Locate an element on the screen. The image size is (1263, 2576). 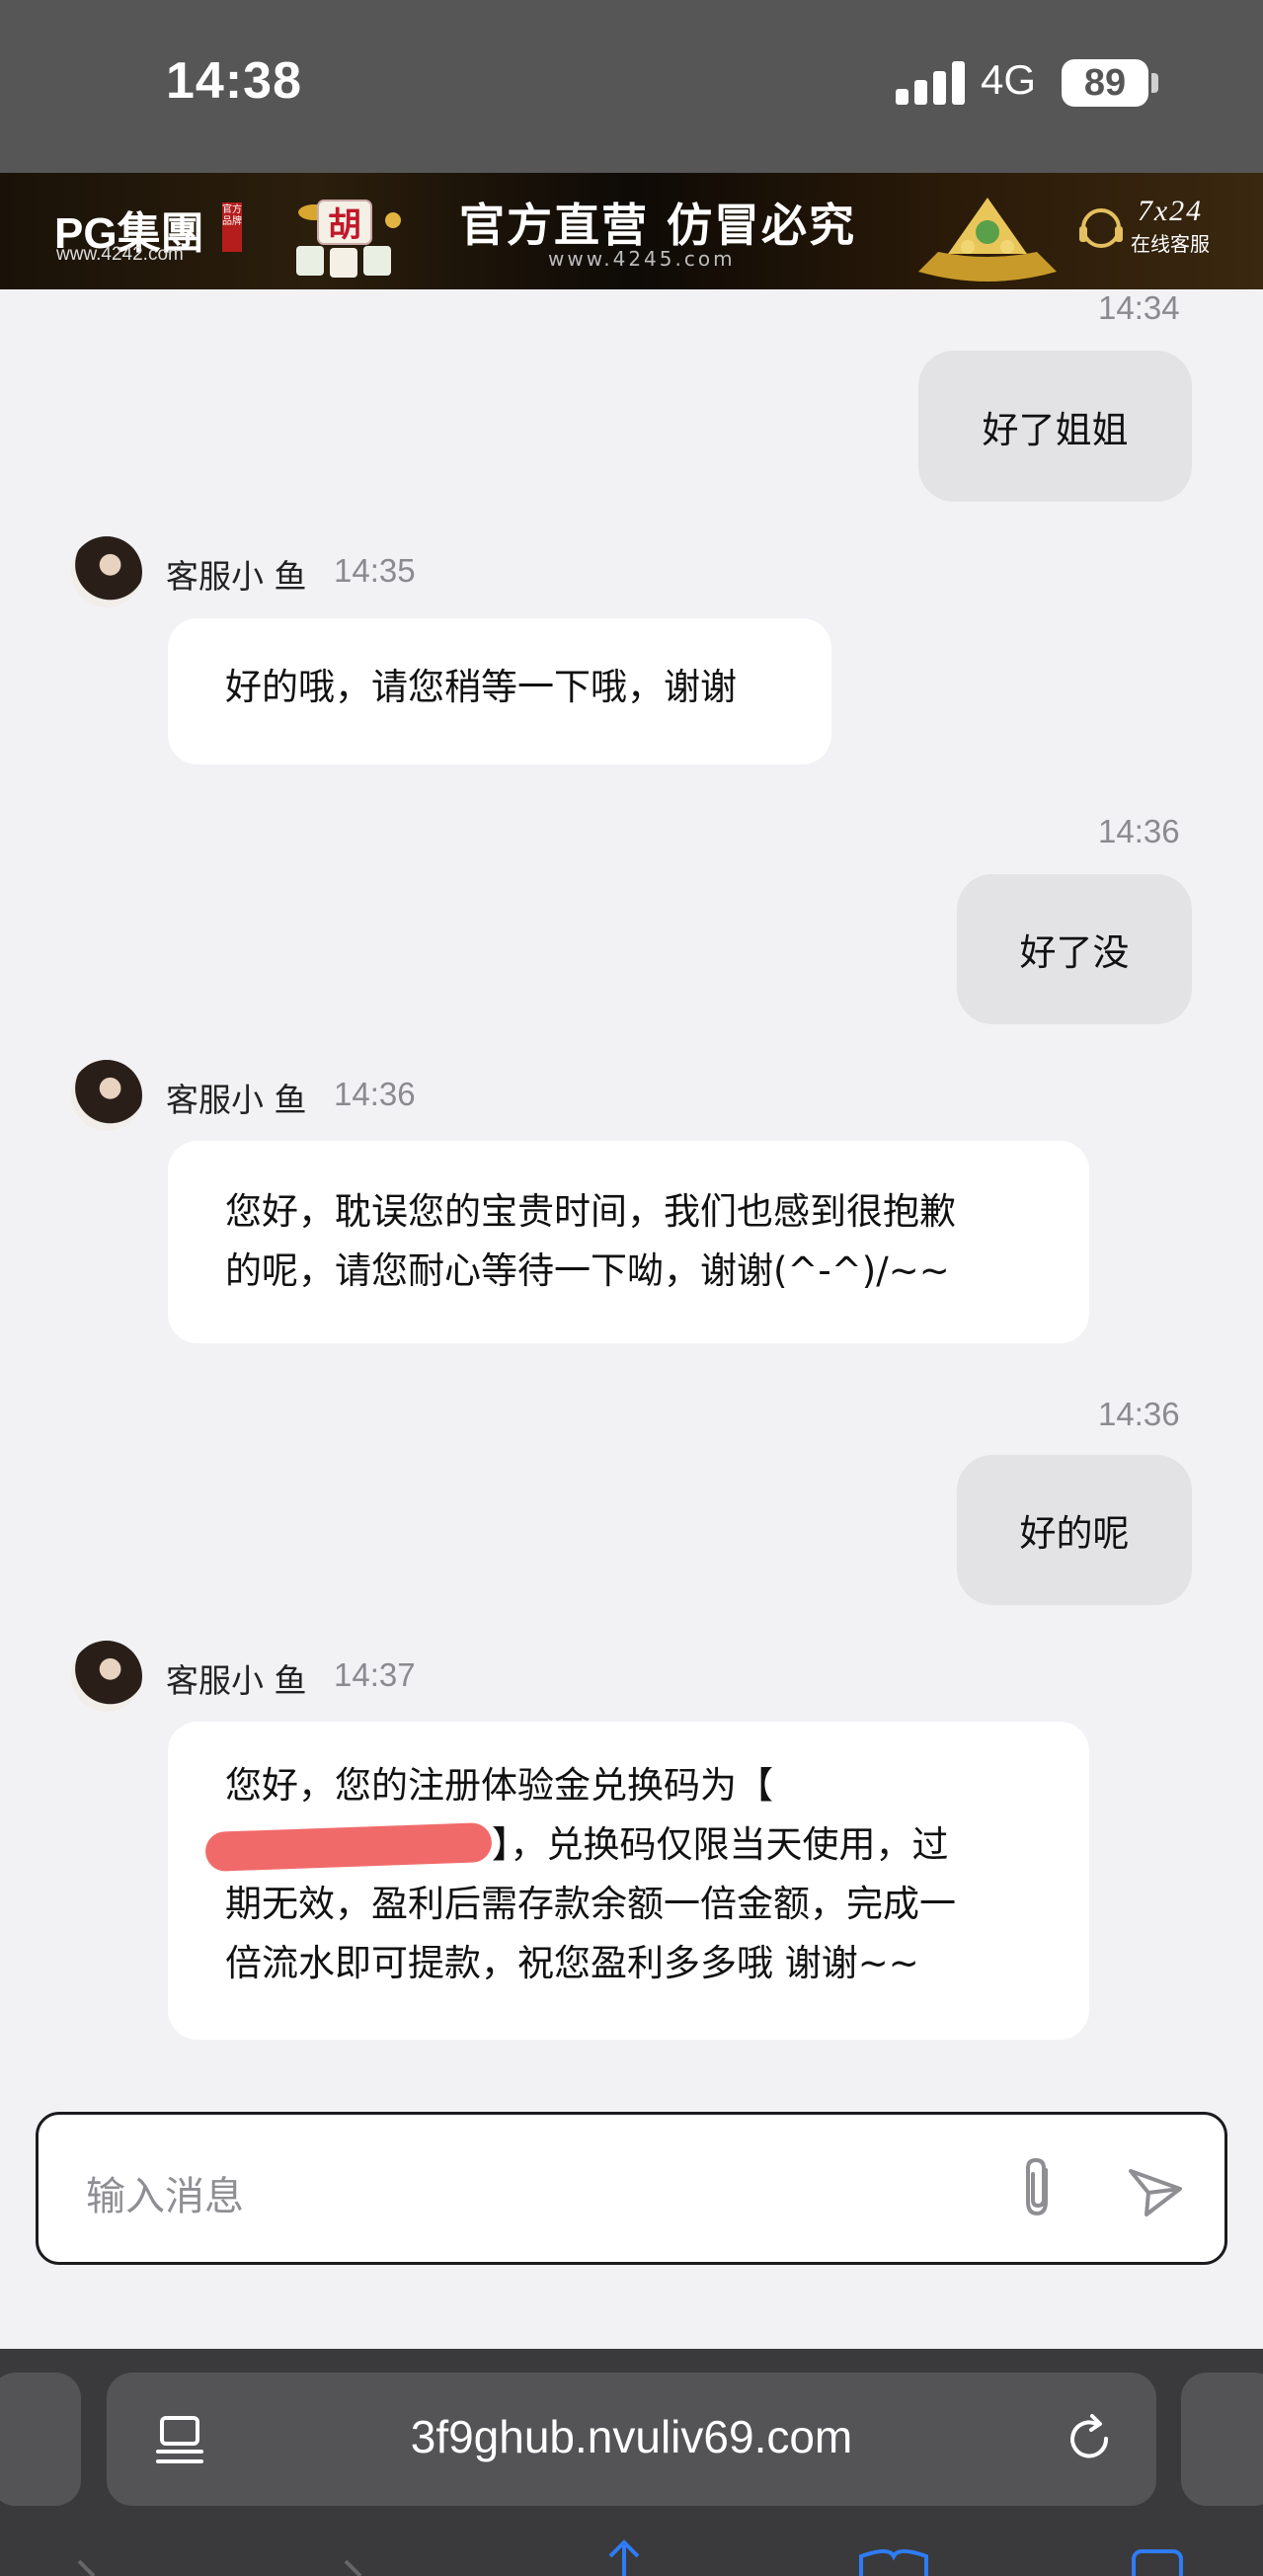
cellular-signal-icon is located at coordinates (930, 83).